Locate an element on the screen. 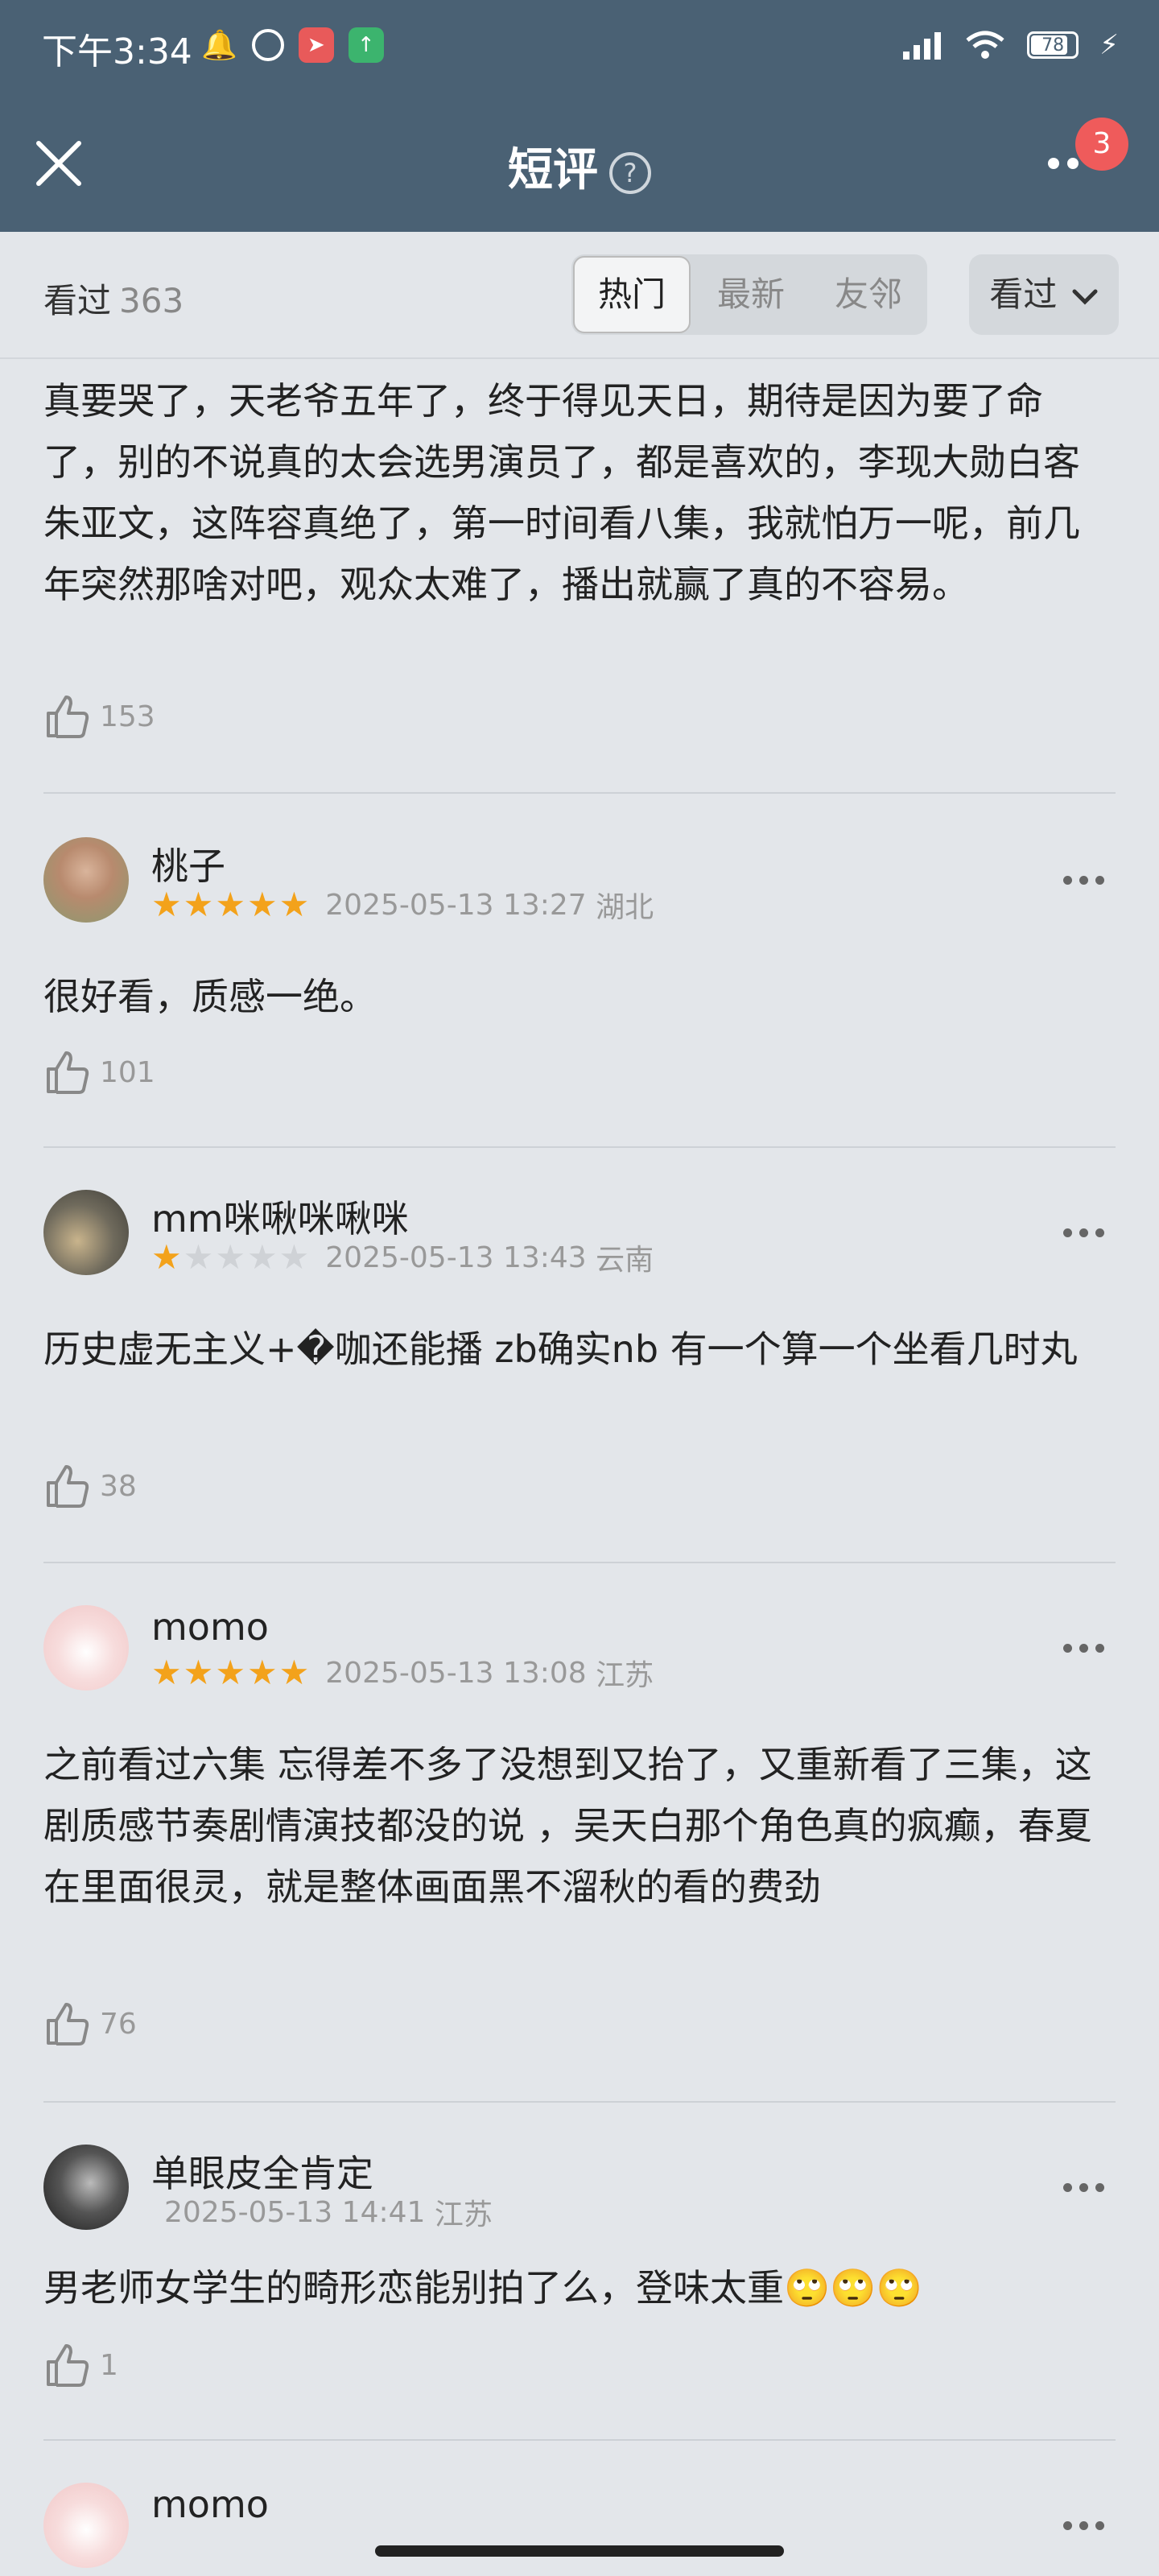 The height and width of the screenshot is (2576, 1159). filter-bar: 看过 363 热门 最新 友邻 看过 is located at coordinates (579, 295).